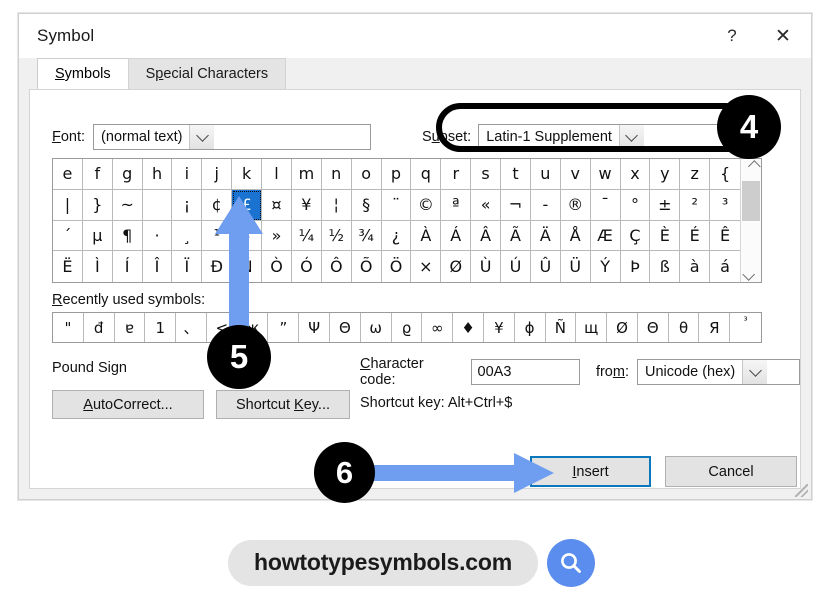 This screenshot has height=603, width=829. What do you see at coordinates (83, 73) in the screenshot?
I see `tab-symbols: Symbols` at bounding box center [83, 73].